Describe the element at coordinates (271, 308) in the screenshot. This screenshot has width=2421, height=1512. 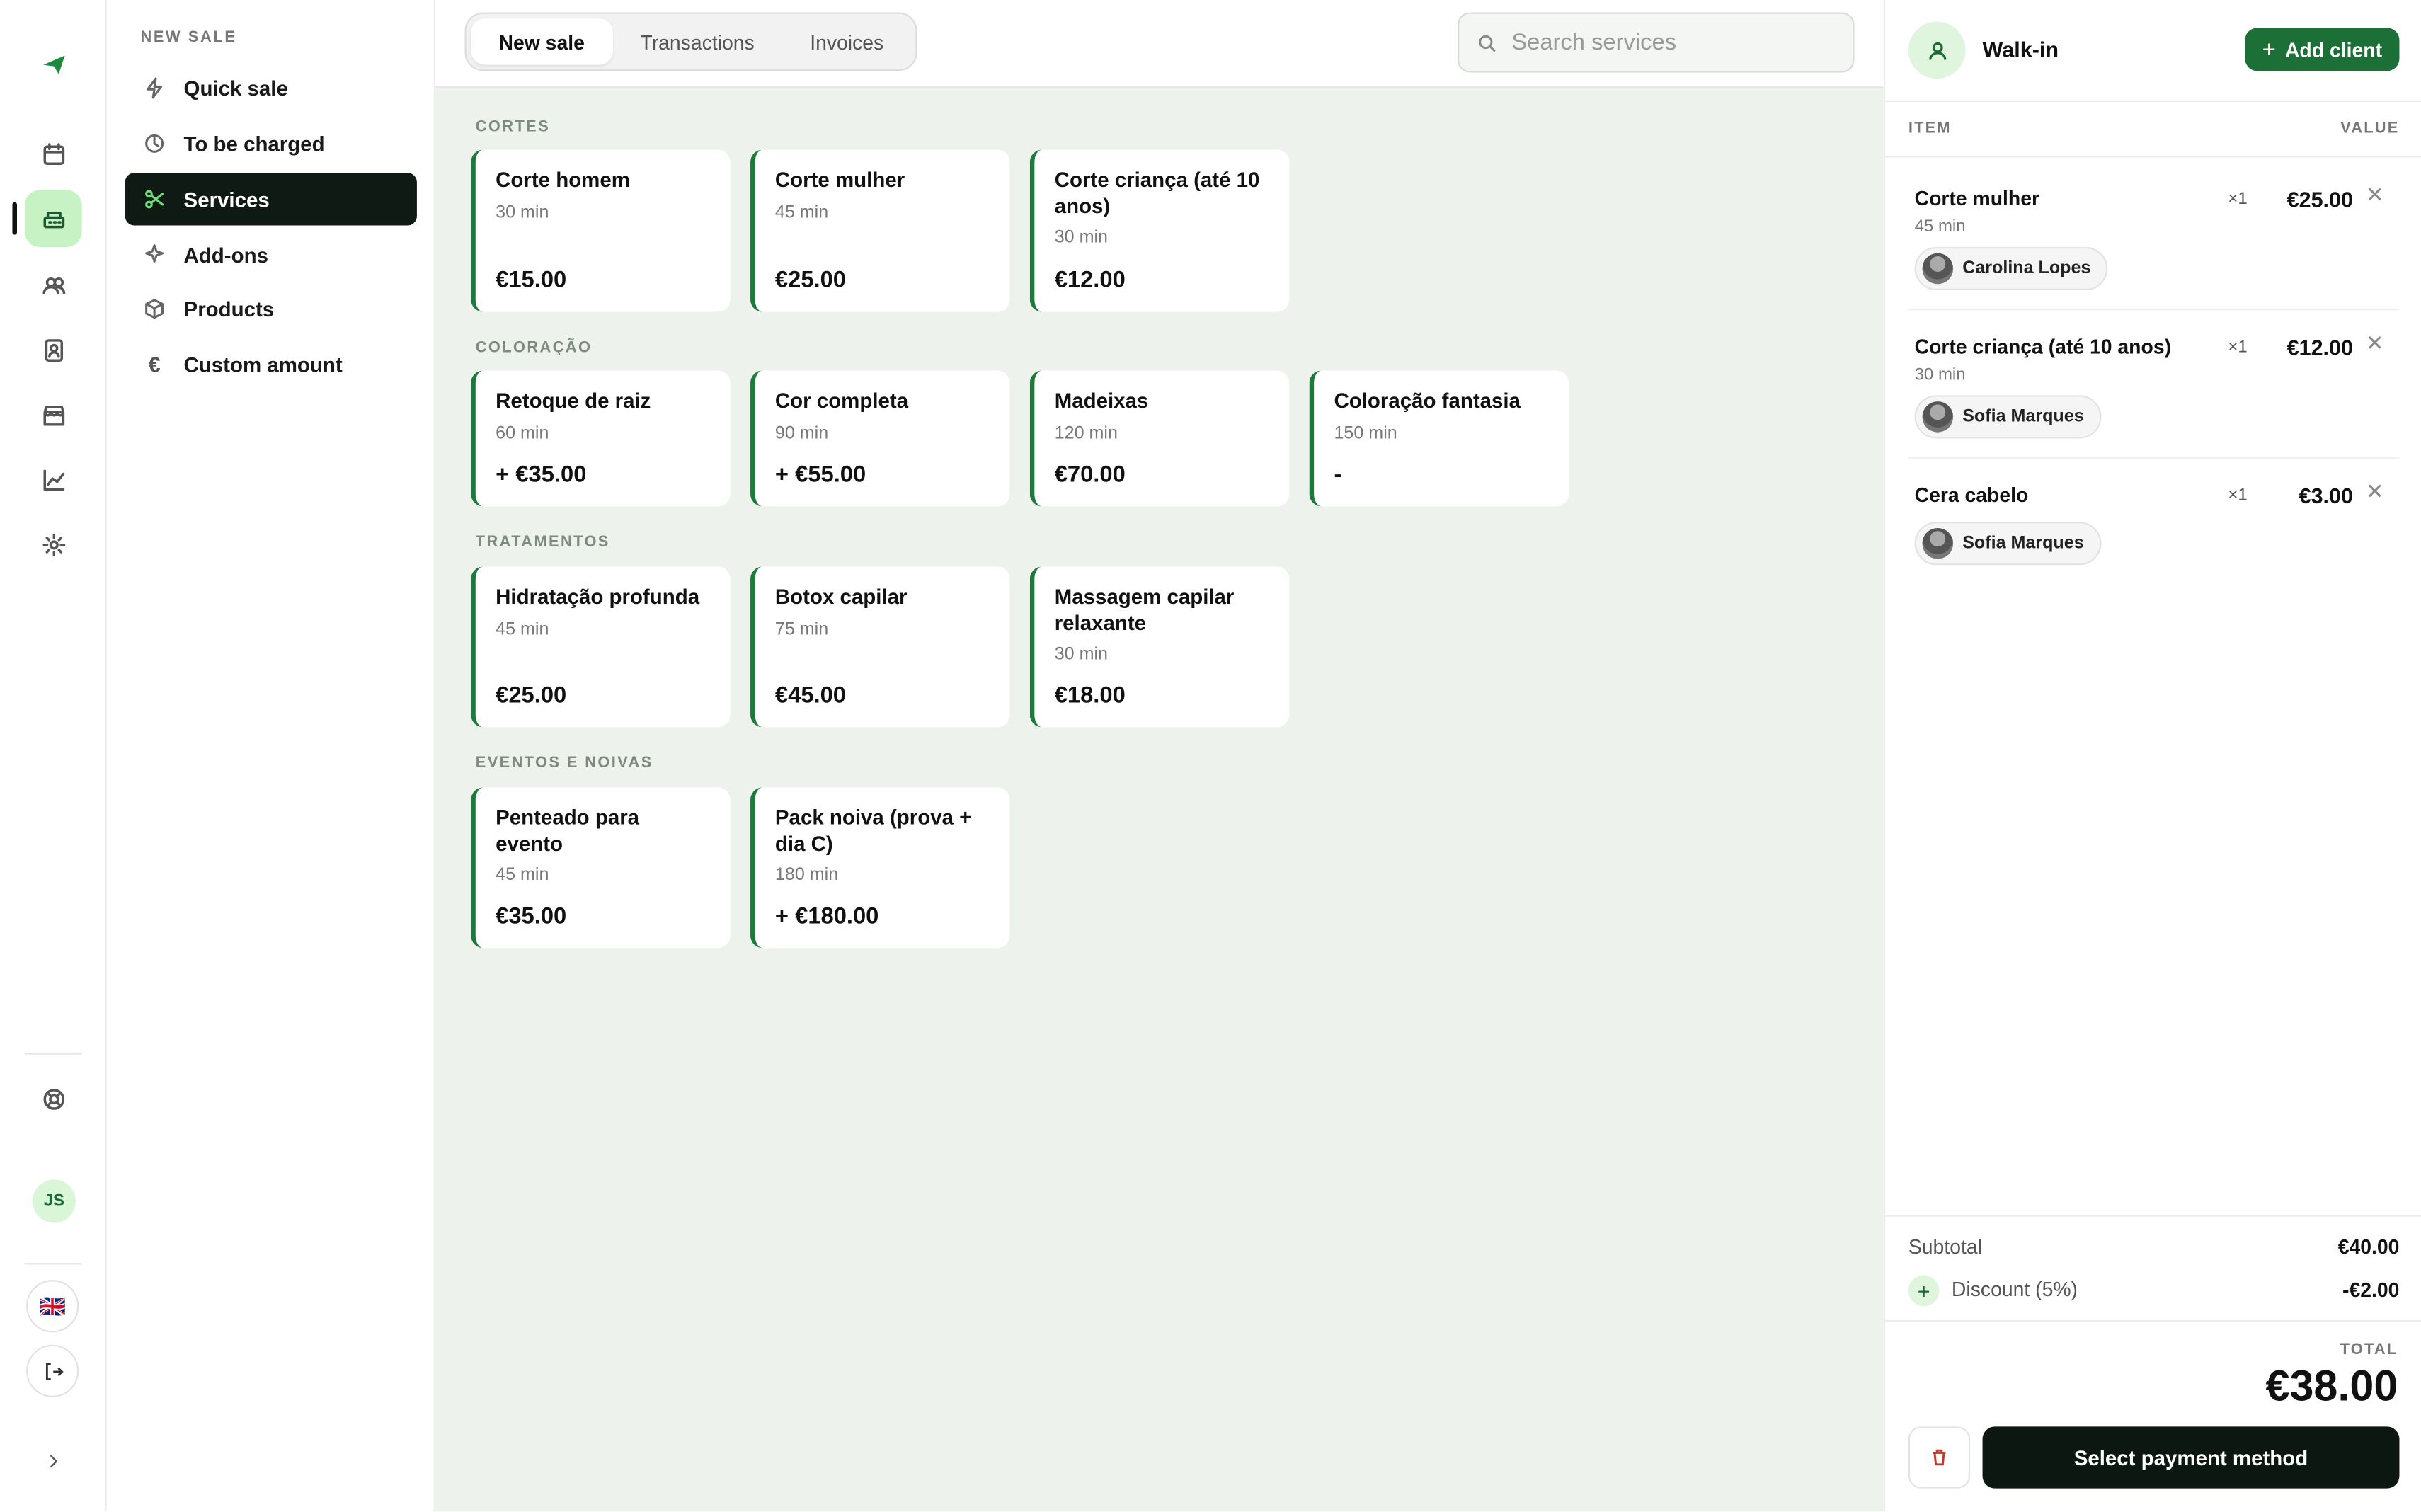
I see `submenu-item-products: Products` at that location.